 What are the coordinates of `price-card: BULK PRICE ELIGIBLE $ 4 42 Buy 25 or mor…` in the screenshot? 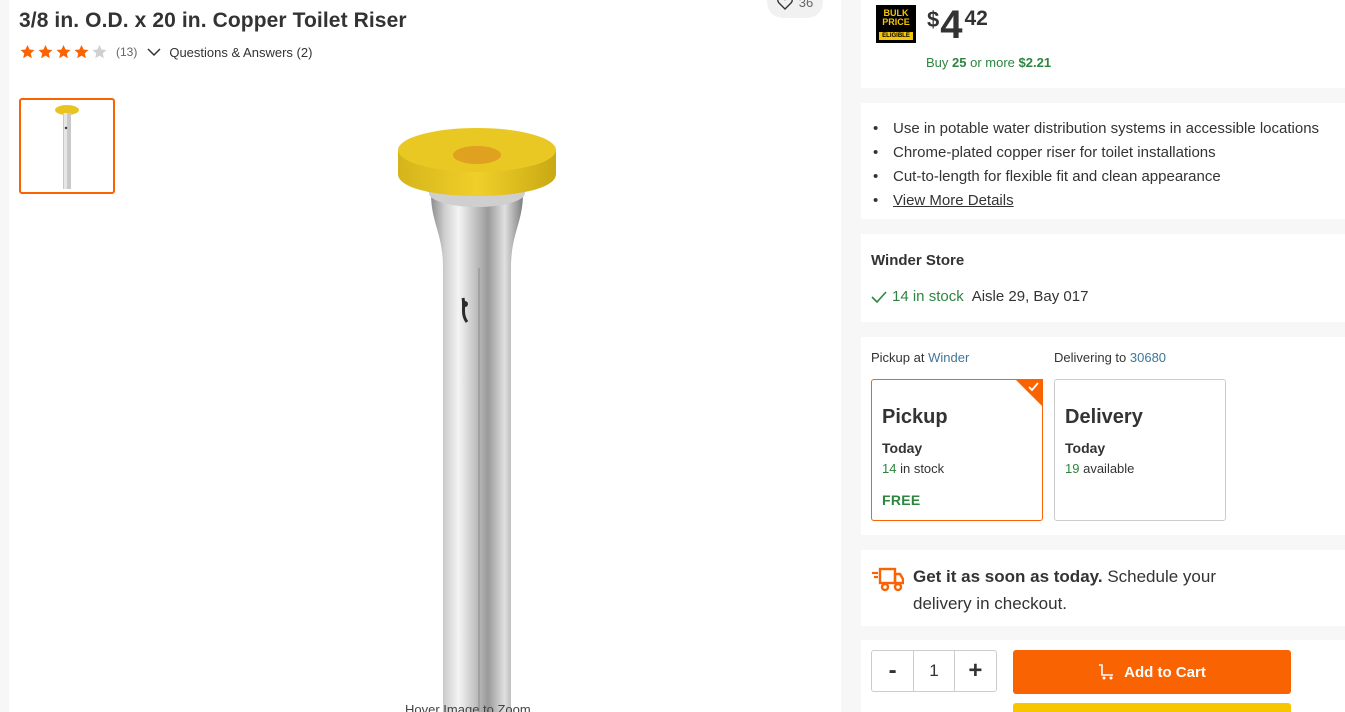 It's located at (1103, 44).